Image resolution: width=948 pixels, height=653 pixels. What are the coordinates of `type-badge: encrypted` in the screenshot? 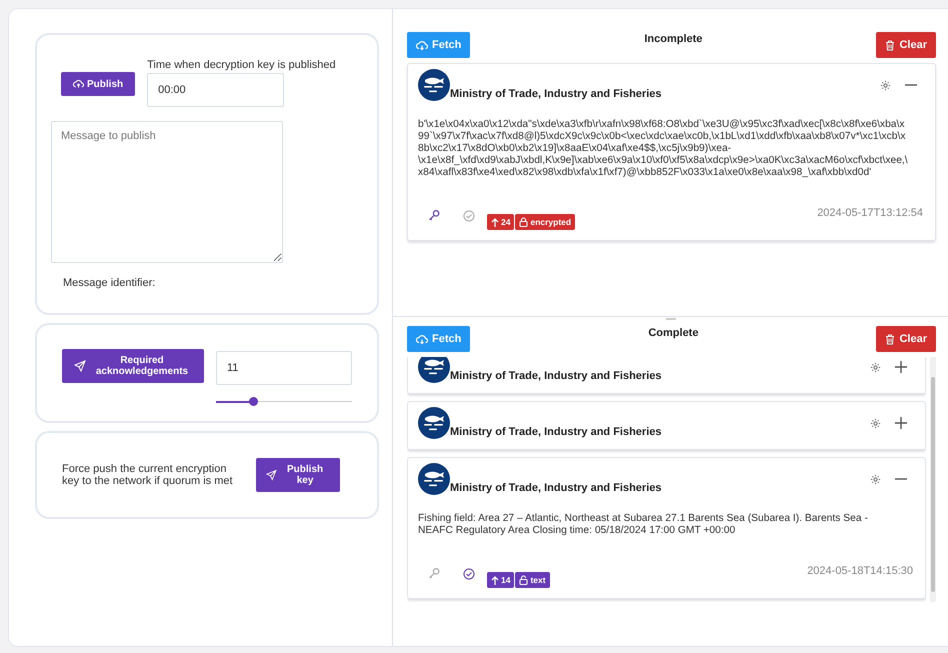 It's located at (545, 222).